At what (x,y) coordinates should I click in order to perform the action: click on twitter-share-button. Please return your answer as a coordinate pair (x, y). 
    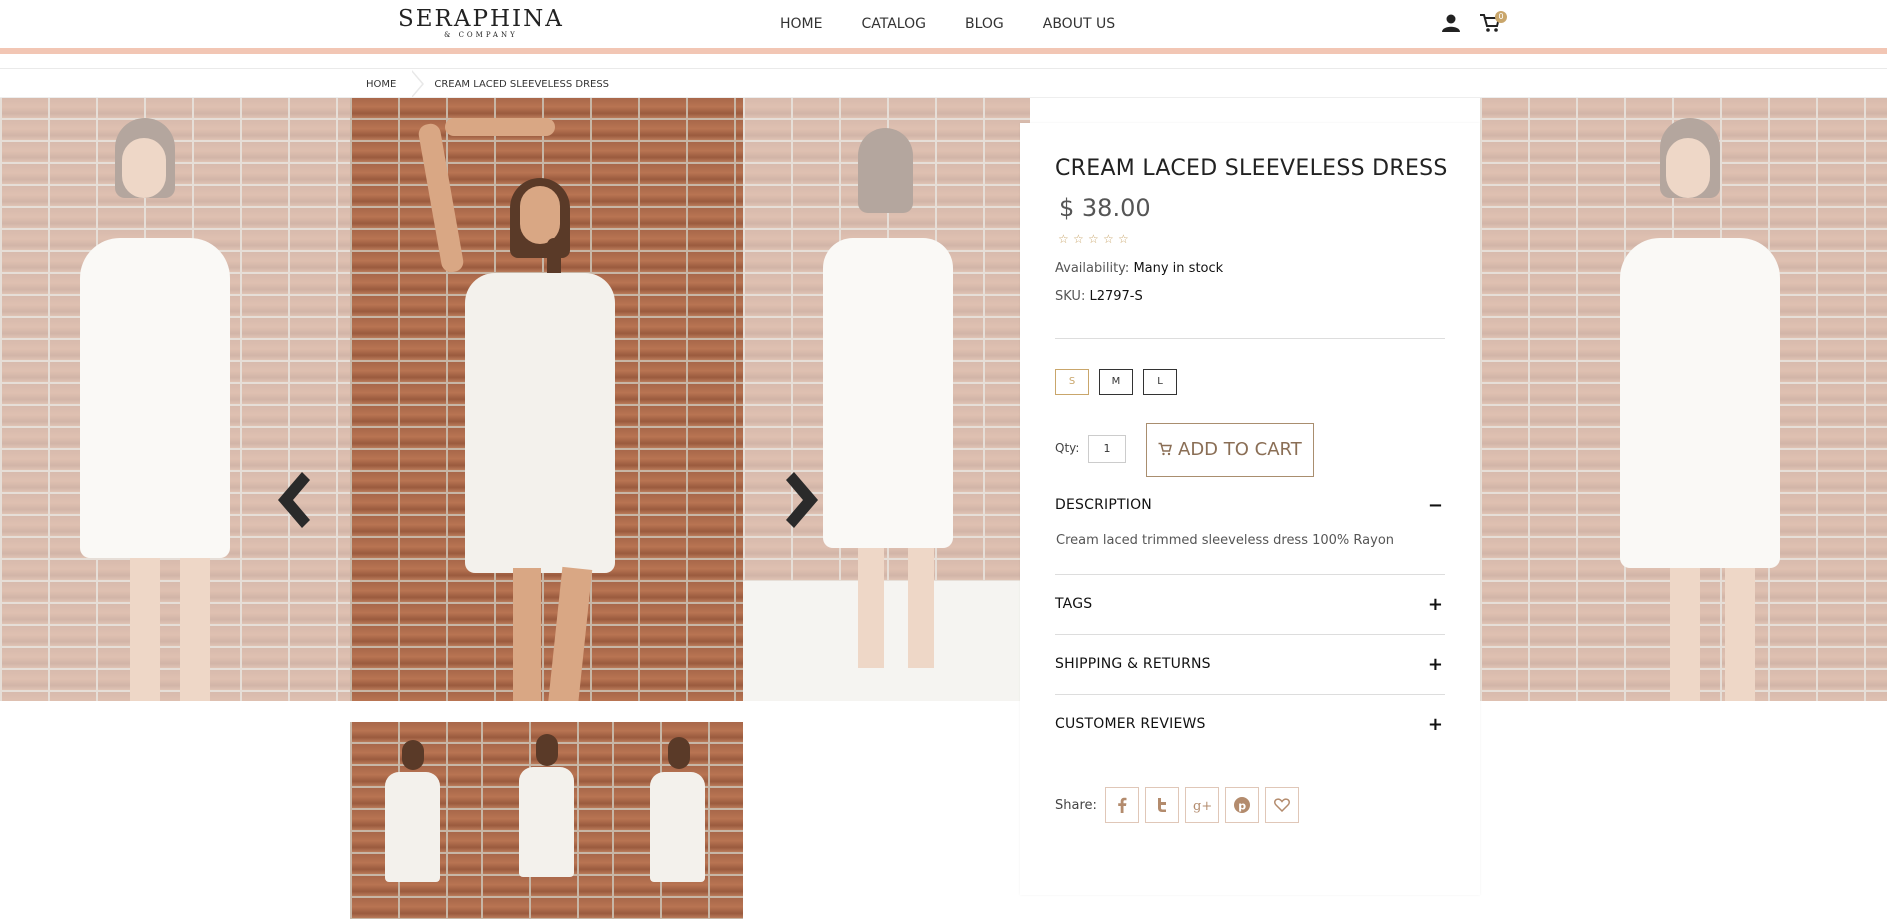
    Looking at the image, I should click on (1162, 805).